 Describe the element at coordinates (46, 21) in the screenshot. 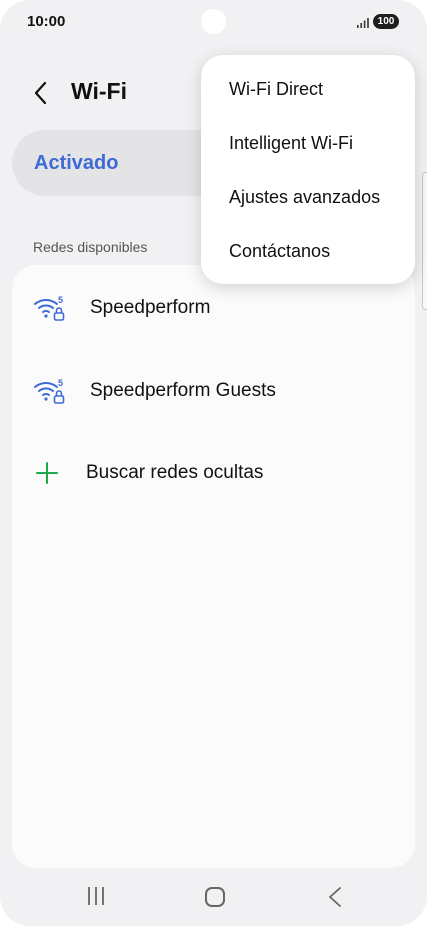

I see `status-time: 10:00` at that location.